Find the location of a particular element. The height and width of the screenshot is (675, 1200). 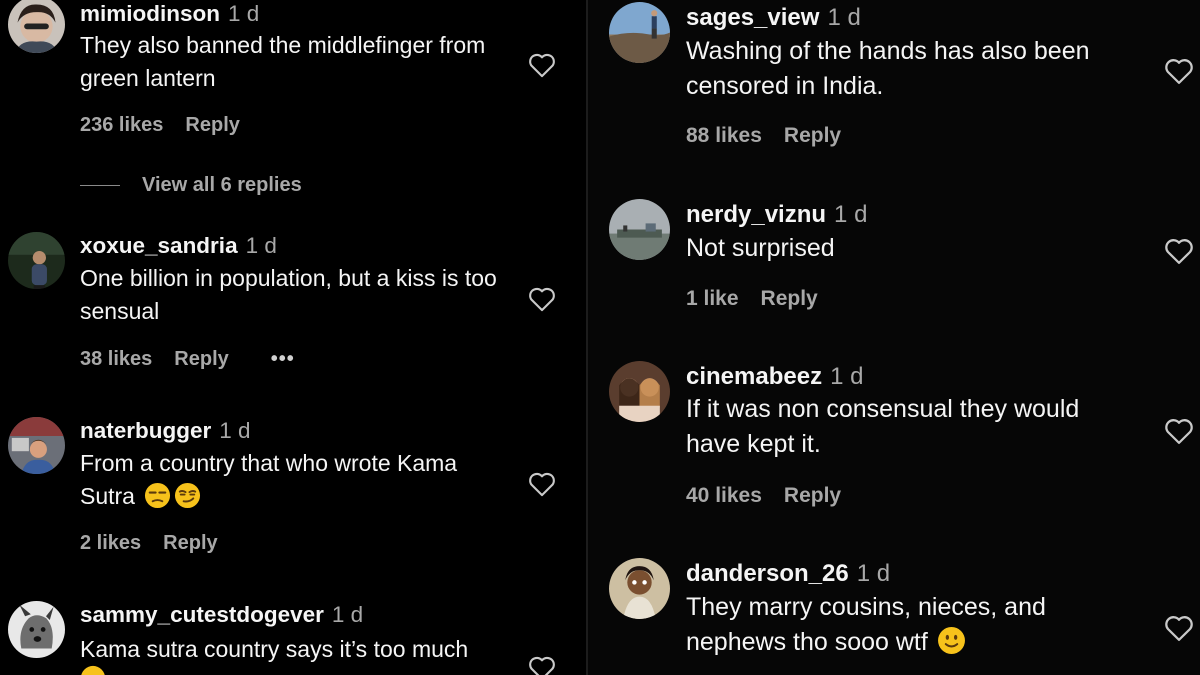

comment-actions: 2 likes Reply is located at coordinates (149, 543).